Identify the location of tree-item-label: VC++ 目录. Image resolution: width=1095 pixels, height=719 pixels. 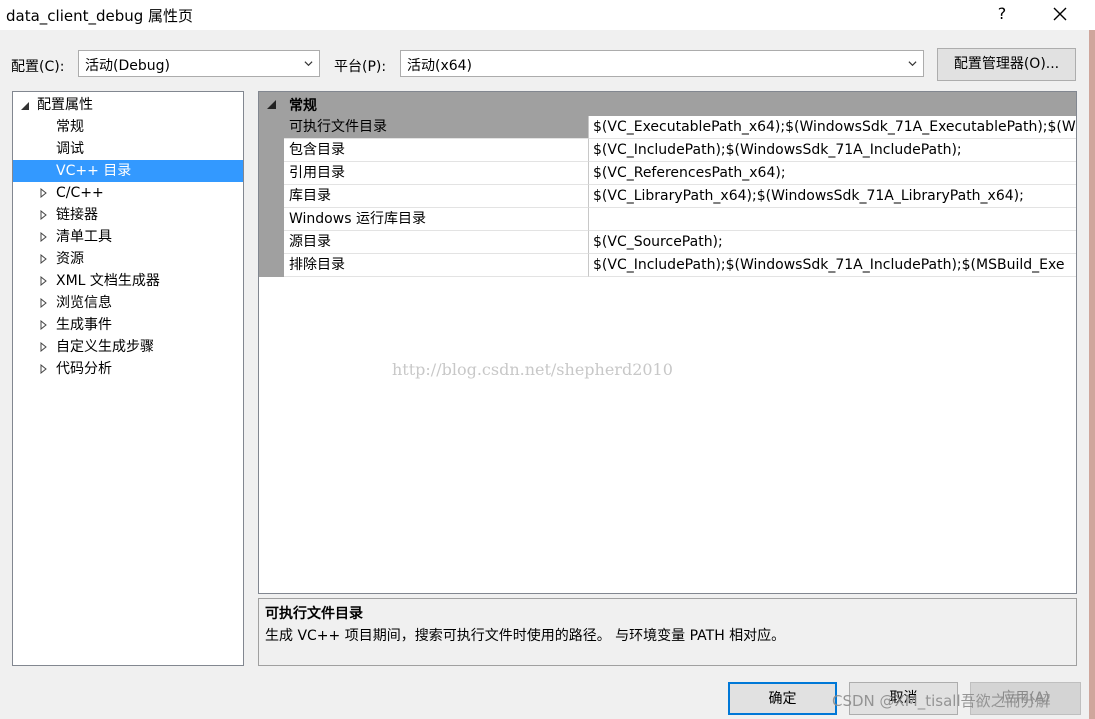
(94, 171).